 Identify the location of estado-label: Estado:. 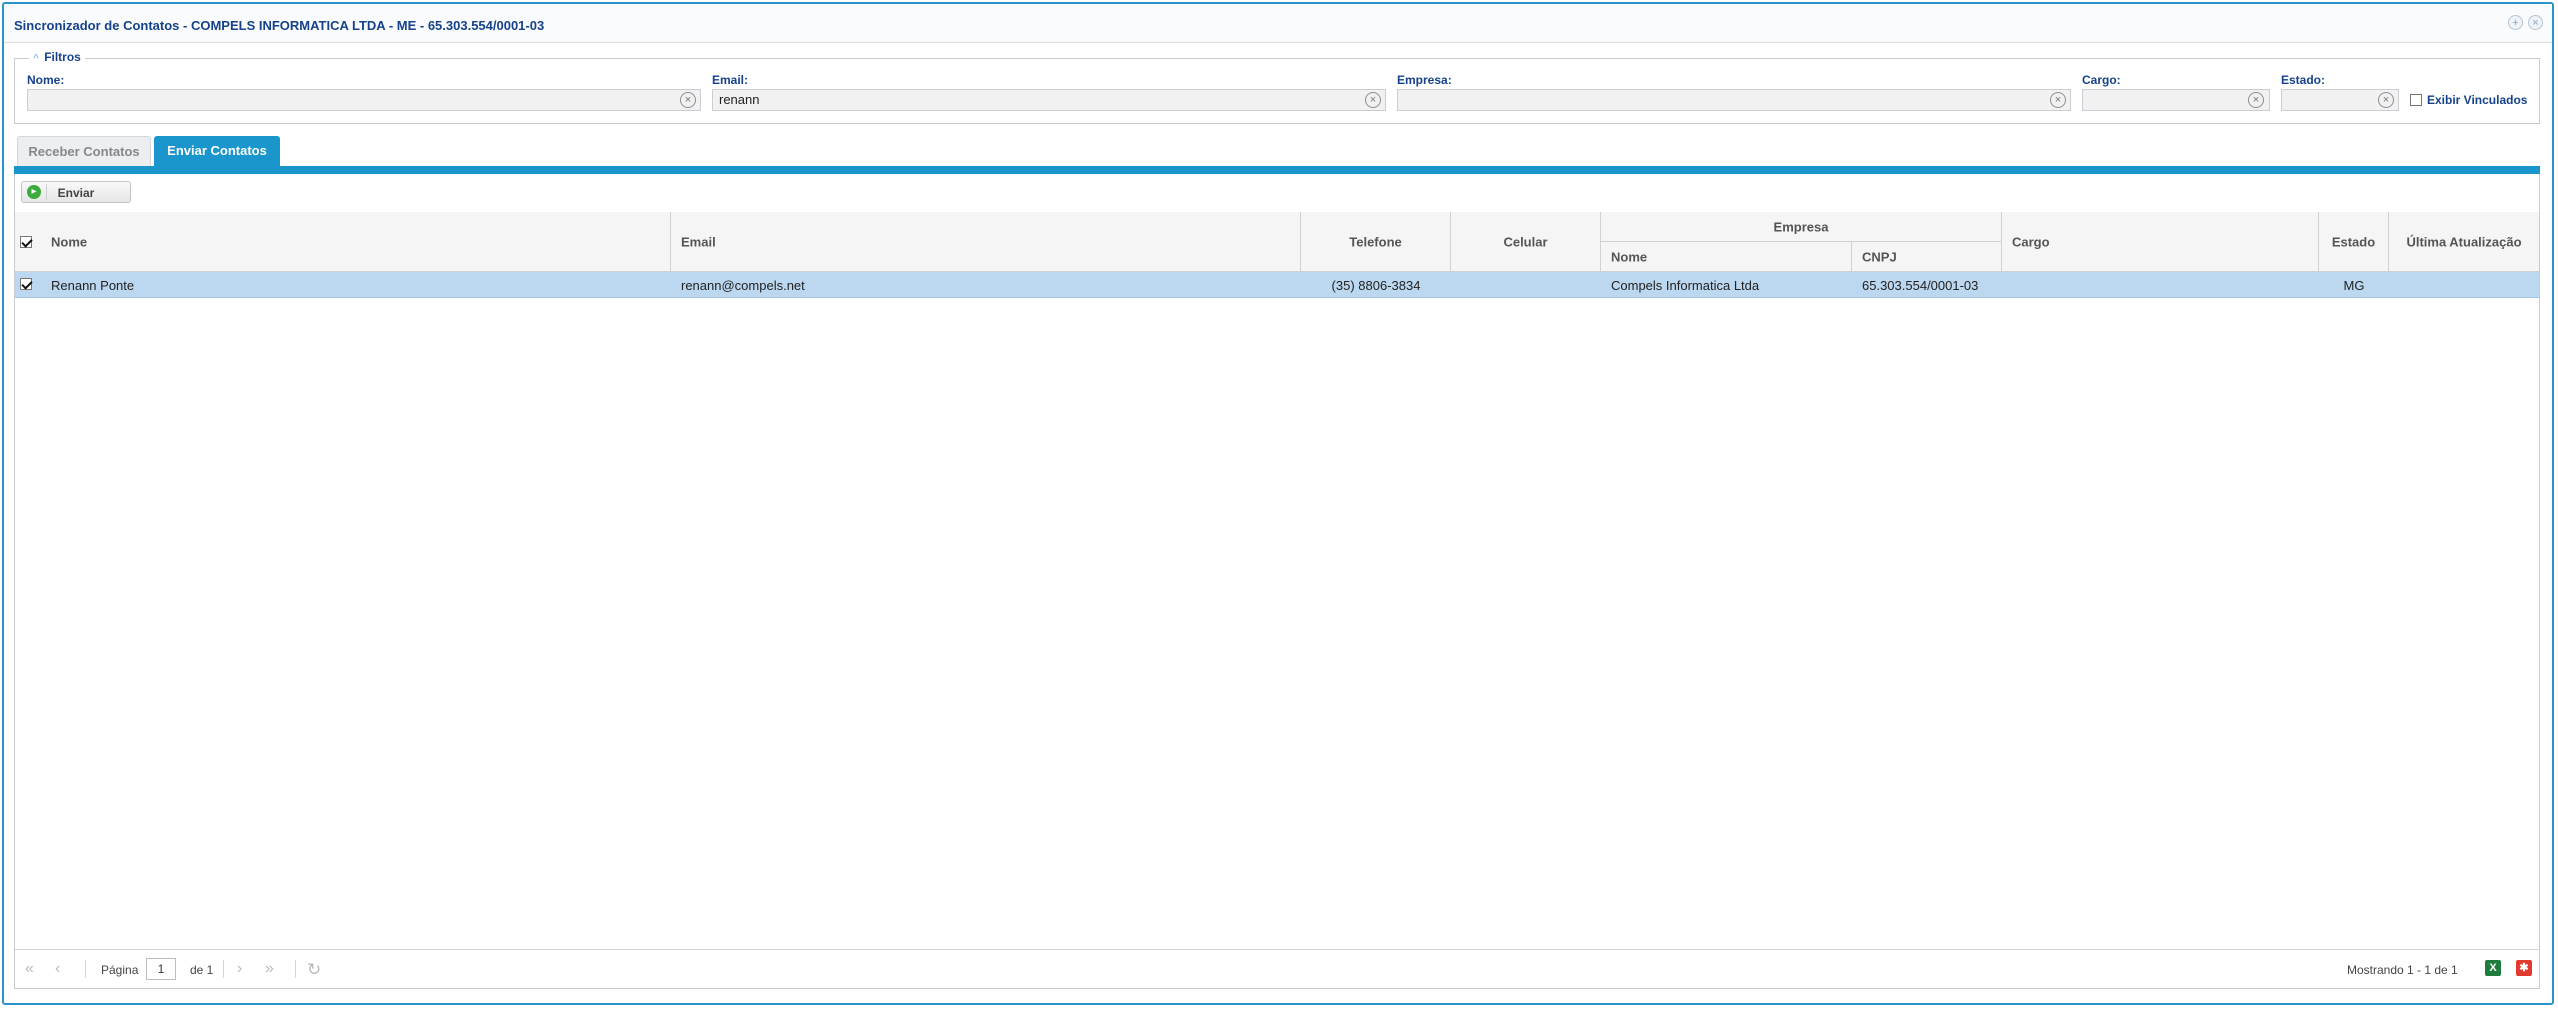
(2303, 80).